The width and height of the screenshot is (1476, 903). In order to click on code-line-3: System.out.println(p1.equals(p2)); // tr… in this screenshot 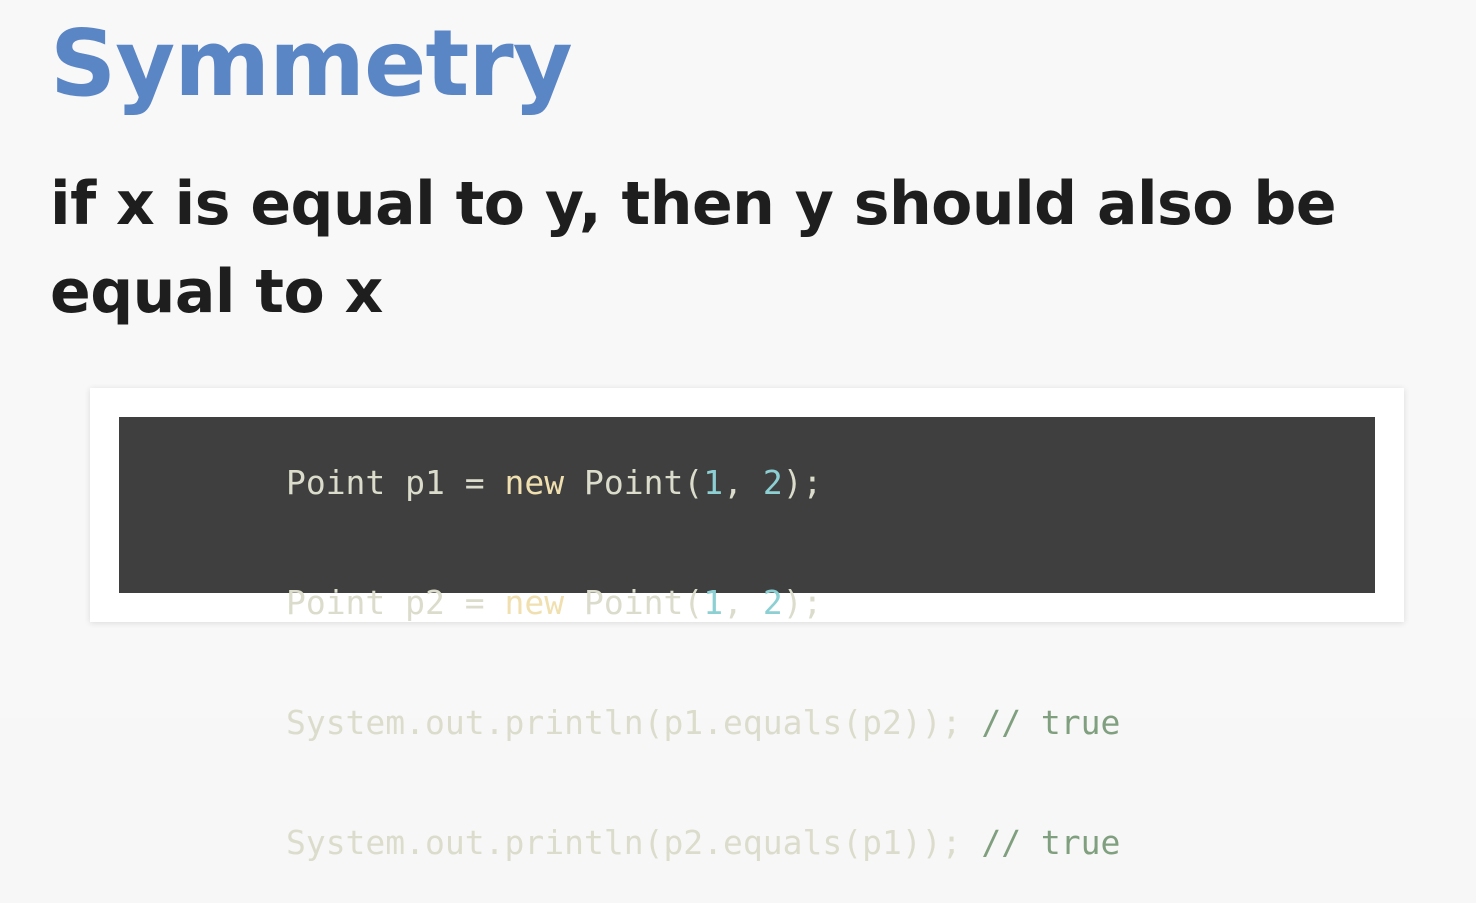, I will do `click(751, 723)`.